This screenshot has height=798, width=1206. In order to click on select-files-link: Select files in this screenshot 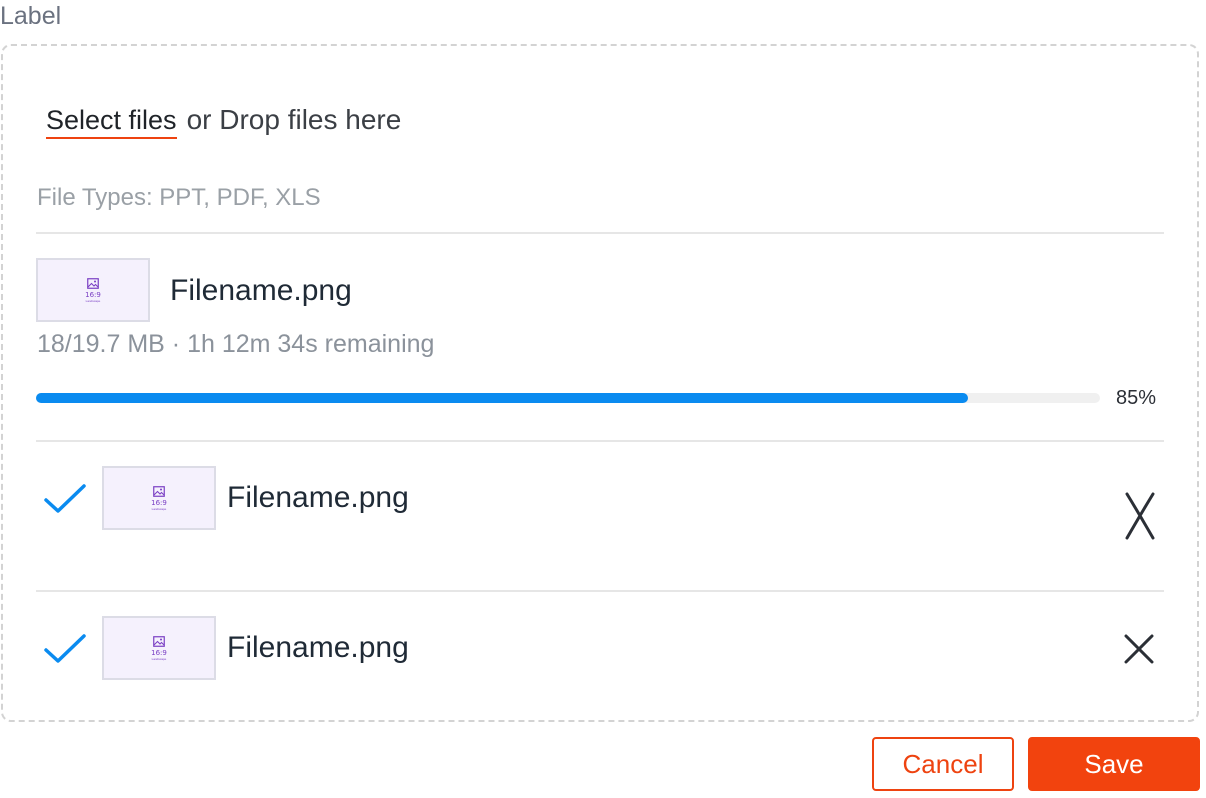, I will do `click(111, 122)`.